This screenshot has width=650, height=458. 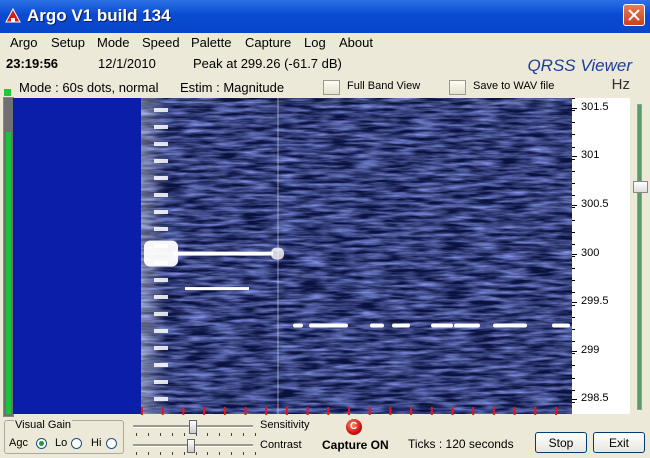 What do you see at coordinates (268, 42) in the screenshot?
I see `menu-capture: Capture` at bounding box center [268, 42].